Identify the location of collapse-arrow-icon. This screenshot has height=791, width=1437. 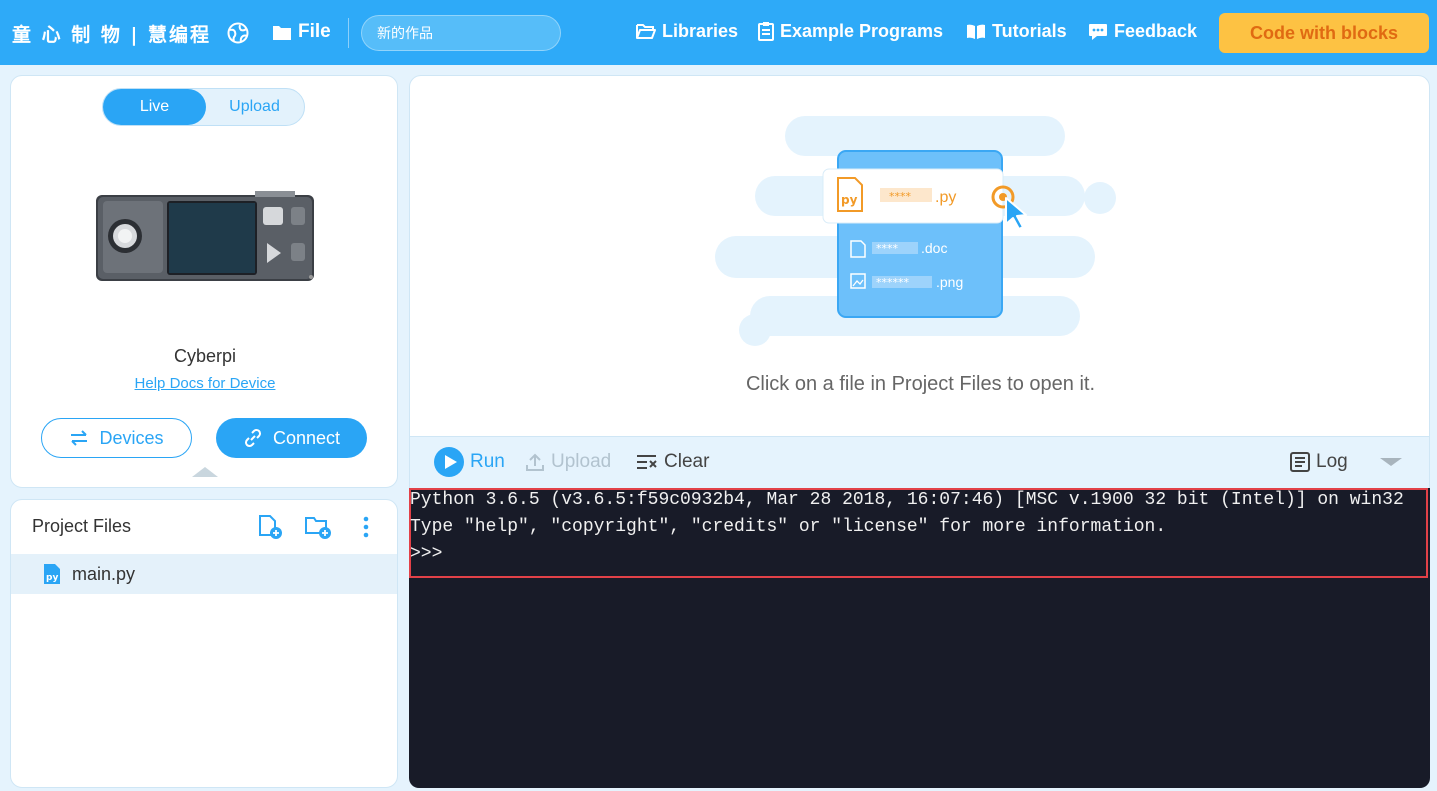
(205, 472).